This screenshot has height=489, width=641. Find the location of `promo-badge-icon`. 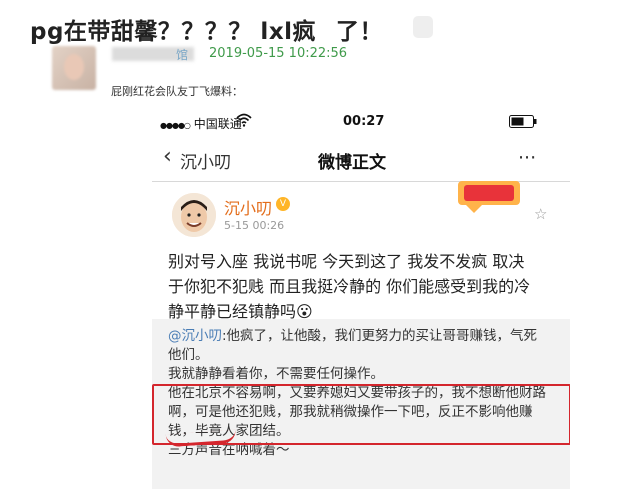

promo-badge-icon is located at coordinates (489, 197).